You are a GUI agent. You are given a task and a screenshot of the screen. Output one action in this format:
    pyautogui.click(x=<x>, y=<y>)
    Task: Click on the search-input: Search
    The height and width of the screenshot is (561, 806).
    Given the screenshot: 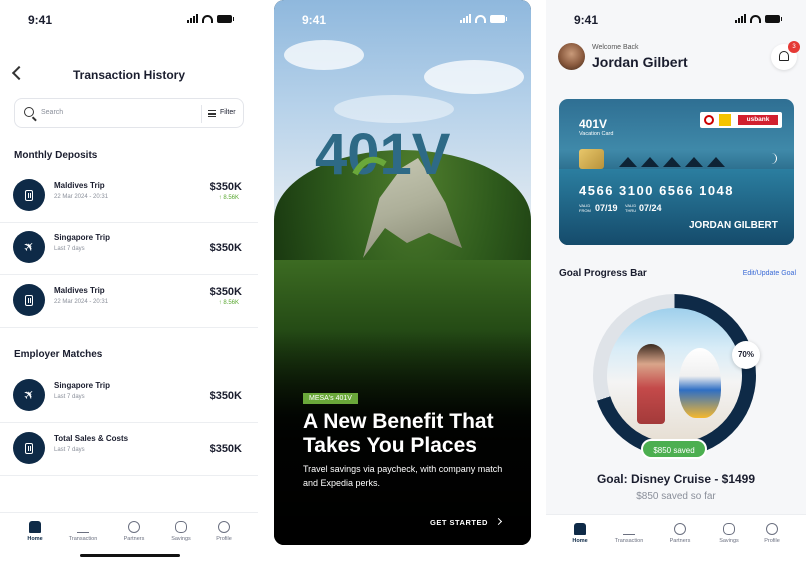 What is the action you would take?
    pyautogui.click(x=52, y=112)
    